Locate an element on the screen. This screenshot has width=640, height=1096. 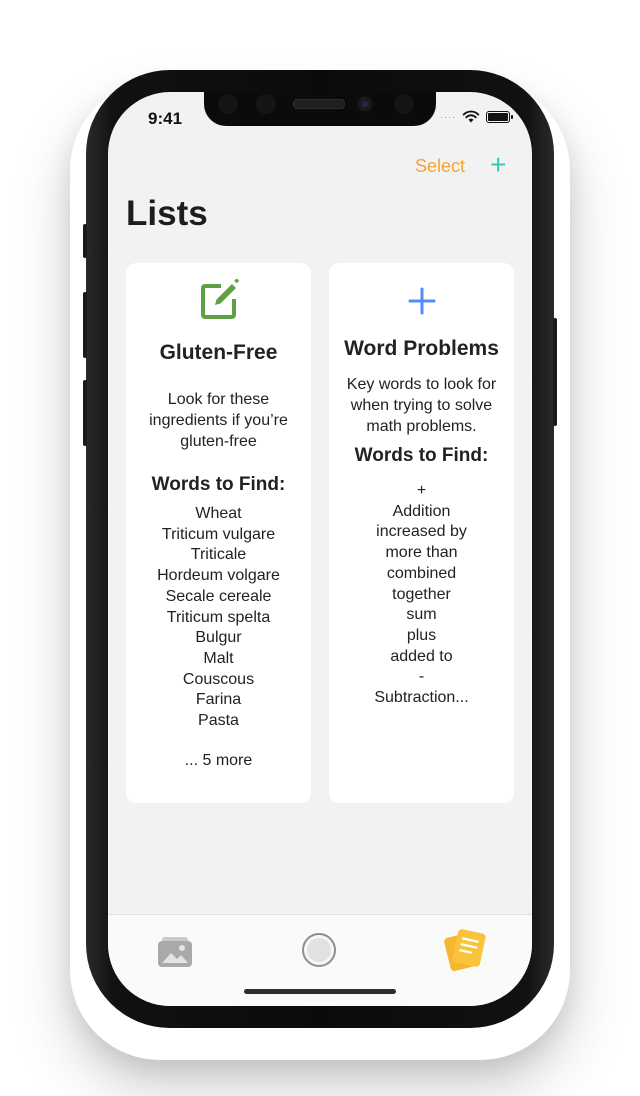
notch is located at coordinates (320, 109).